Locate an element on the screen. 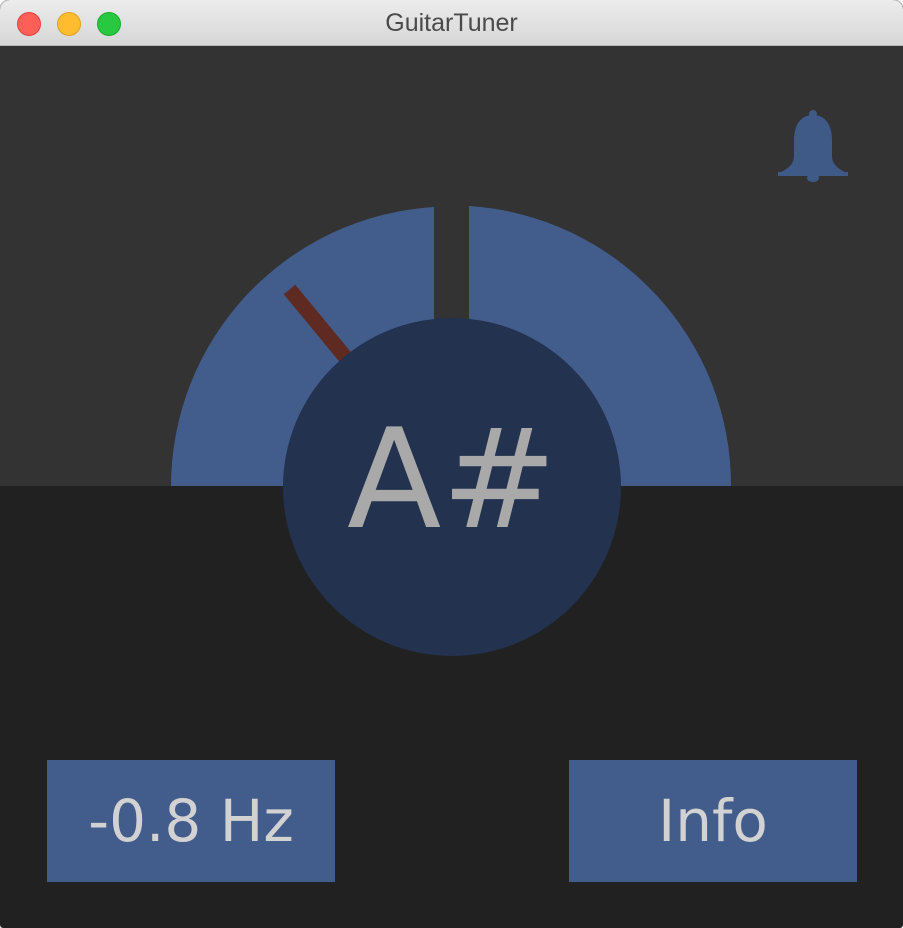 The width and height of the screenshot is (903, 928). title-bar: GuitarTuner is located at coordinates (451, 23).